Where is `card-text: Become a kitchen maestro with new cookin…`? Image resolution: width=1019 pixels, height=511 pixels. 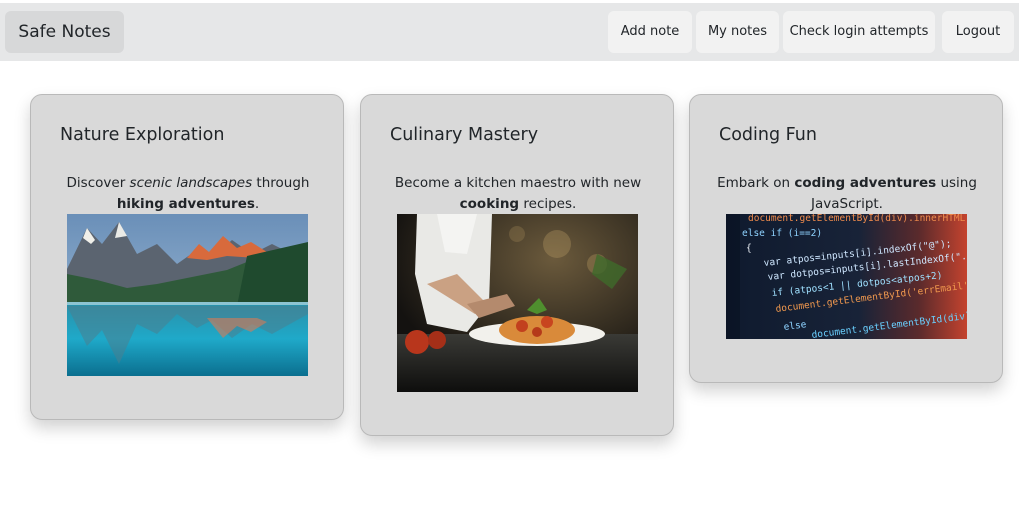
card-text: Become a kitchen maestro with new cookin… is located at coordinates (518, 194).